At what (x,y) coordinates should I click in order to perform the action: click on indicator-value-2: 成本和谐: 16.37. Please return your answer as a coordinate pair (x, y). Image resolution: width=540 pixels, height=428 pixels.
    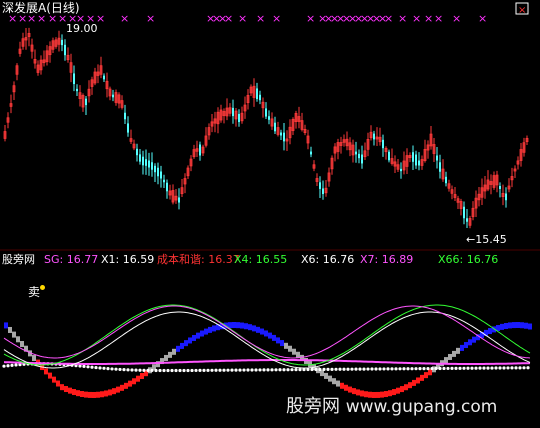
    Looking at the image, I should click on (198, 259).